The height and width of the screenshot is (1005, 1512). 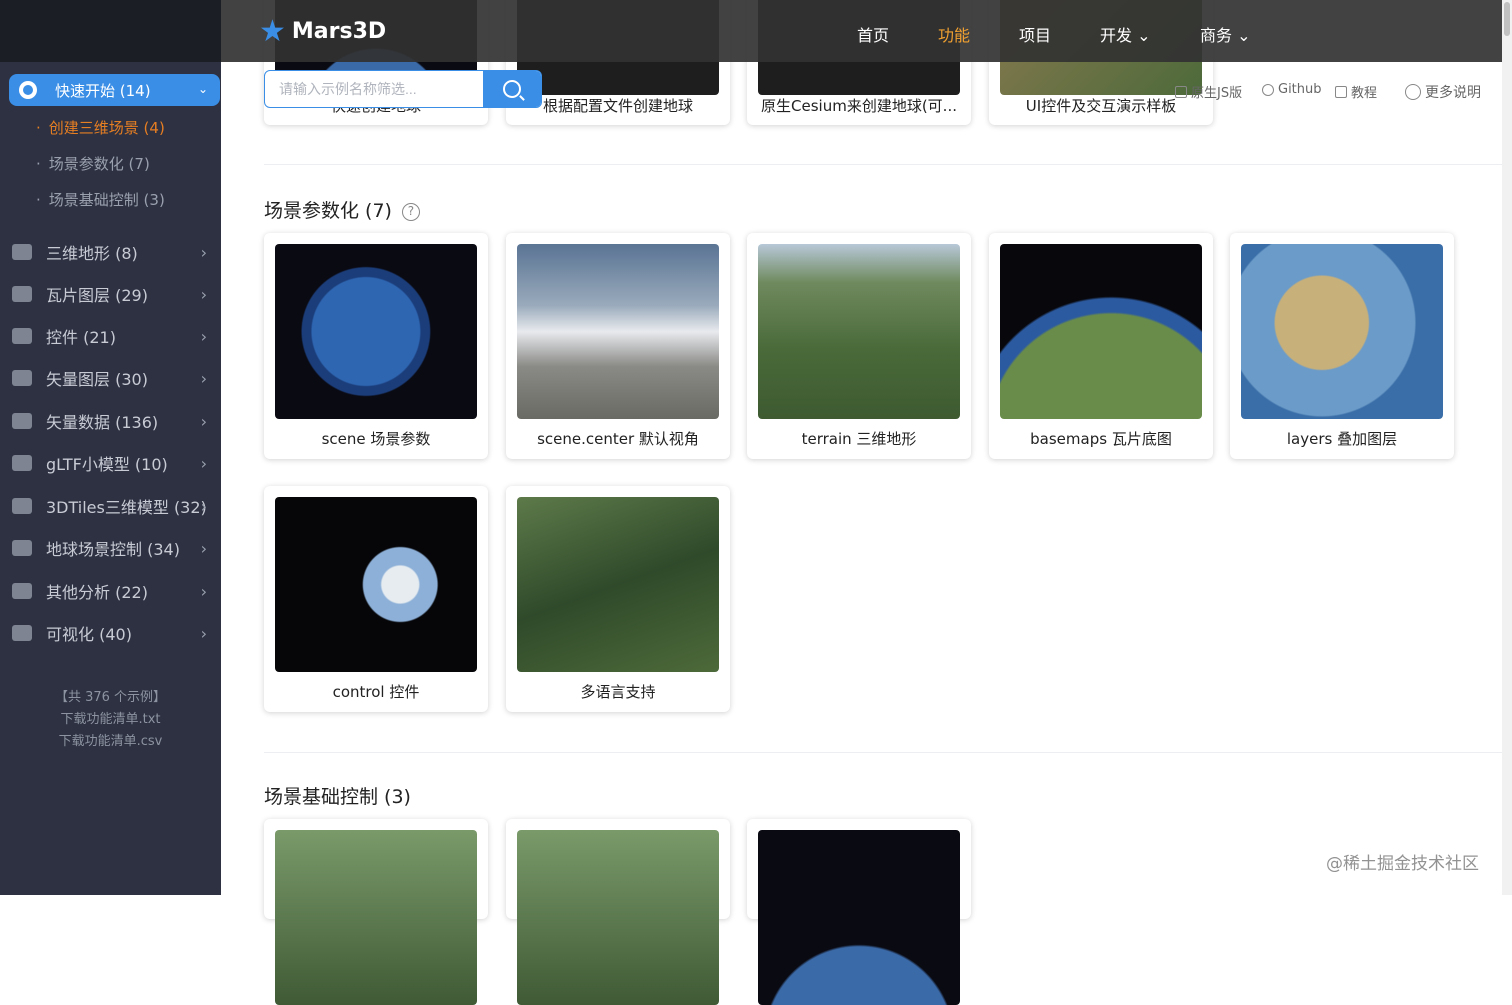 I want to click on github-link: Github, so click(x=1292, y=89).